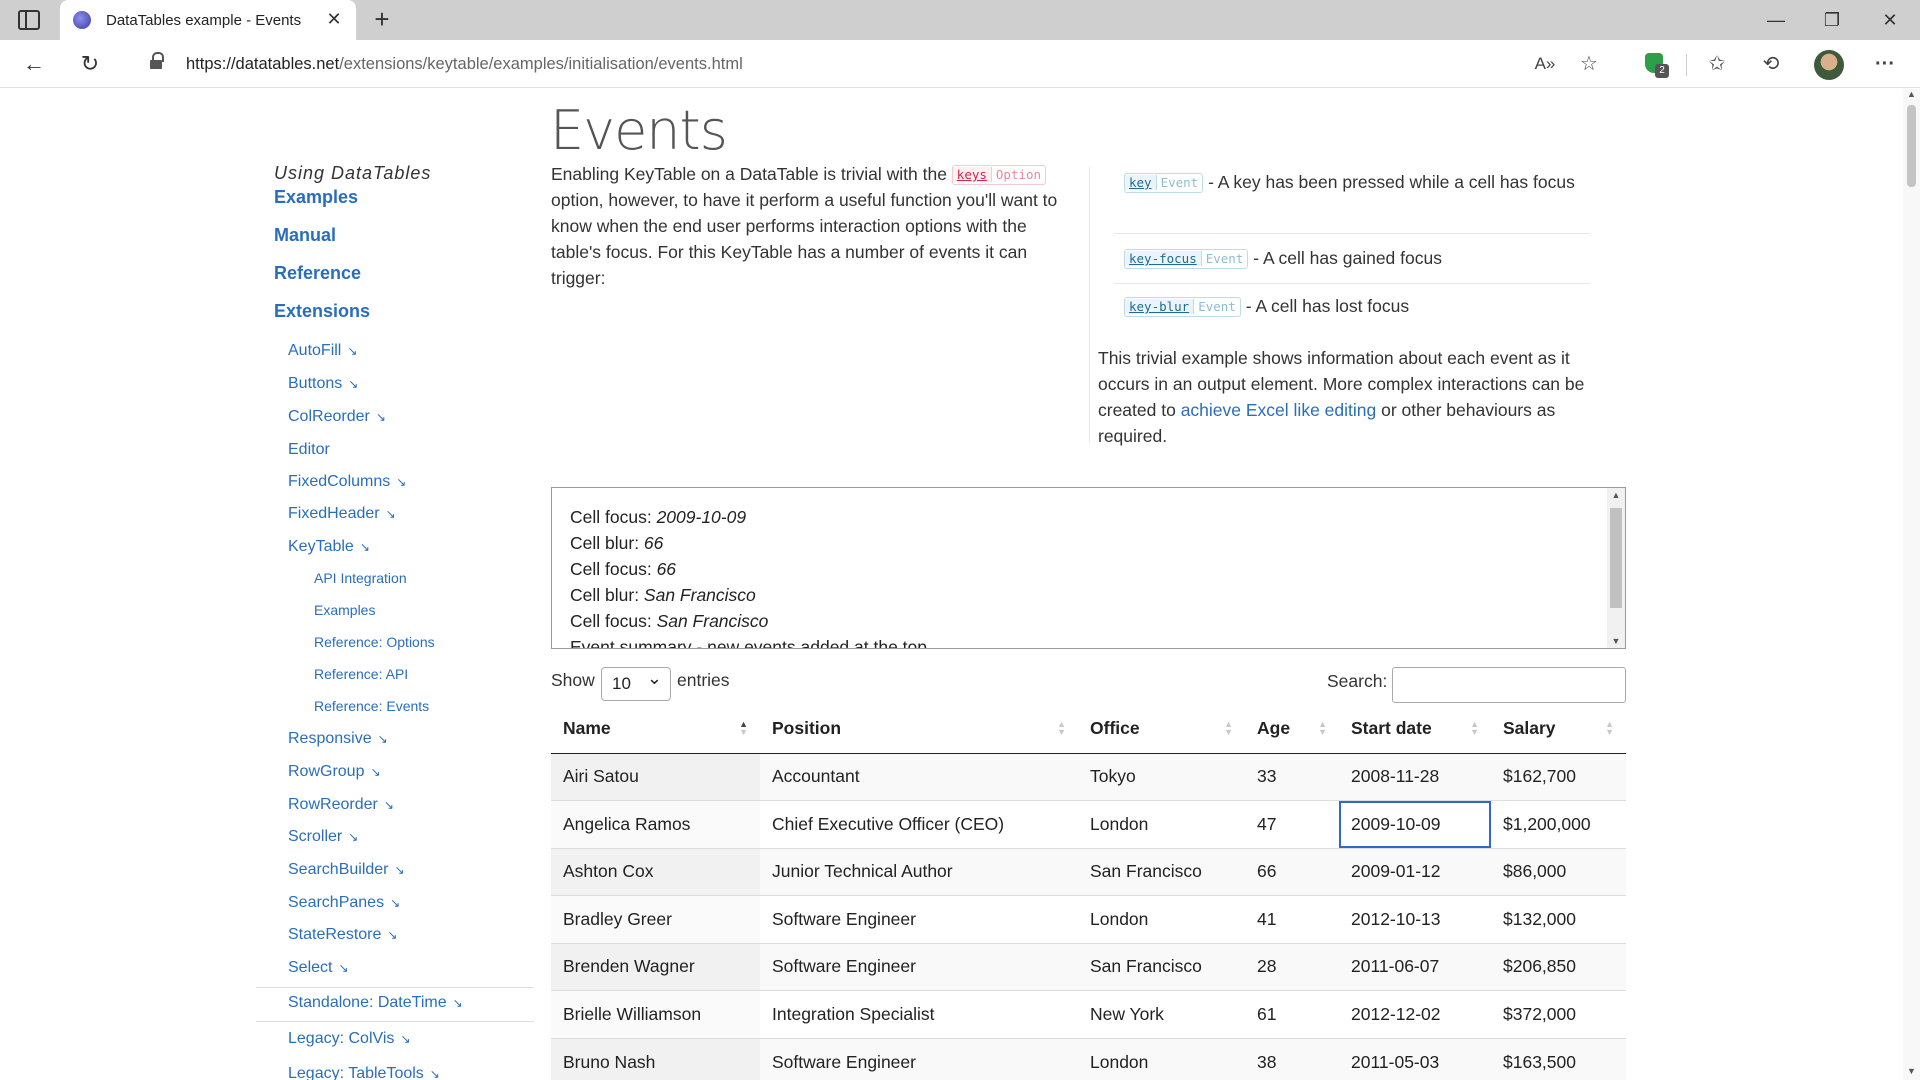 This screenshot has width=1920, height=1080. Describe the element at coordinates (341, 805) in the screenshot. I see `sidebar-ext-rowreorder: RowReorder ↘` at that location.